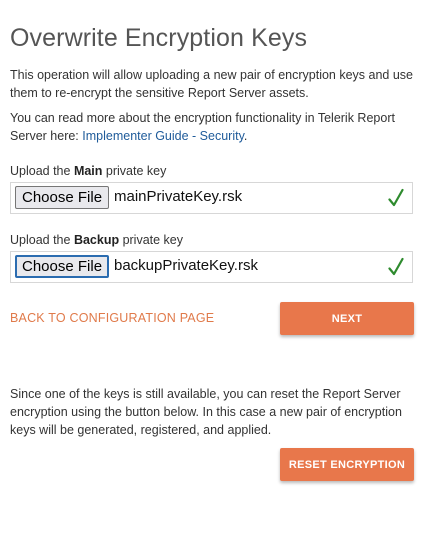  What do you see at coordinates (62, 266) in the screenshot?
I see `backup-key-choose-file-button: Choose File` at bounding box center [62, 266].